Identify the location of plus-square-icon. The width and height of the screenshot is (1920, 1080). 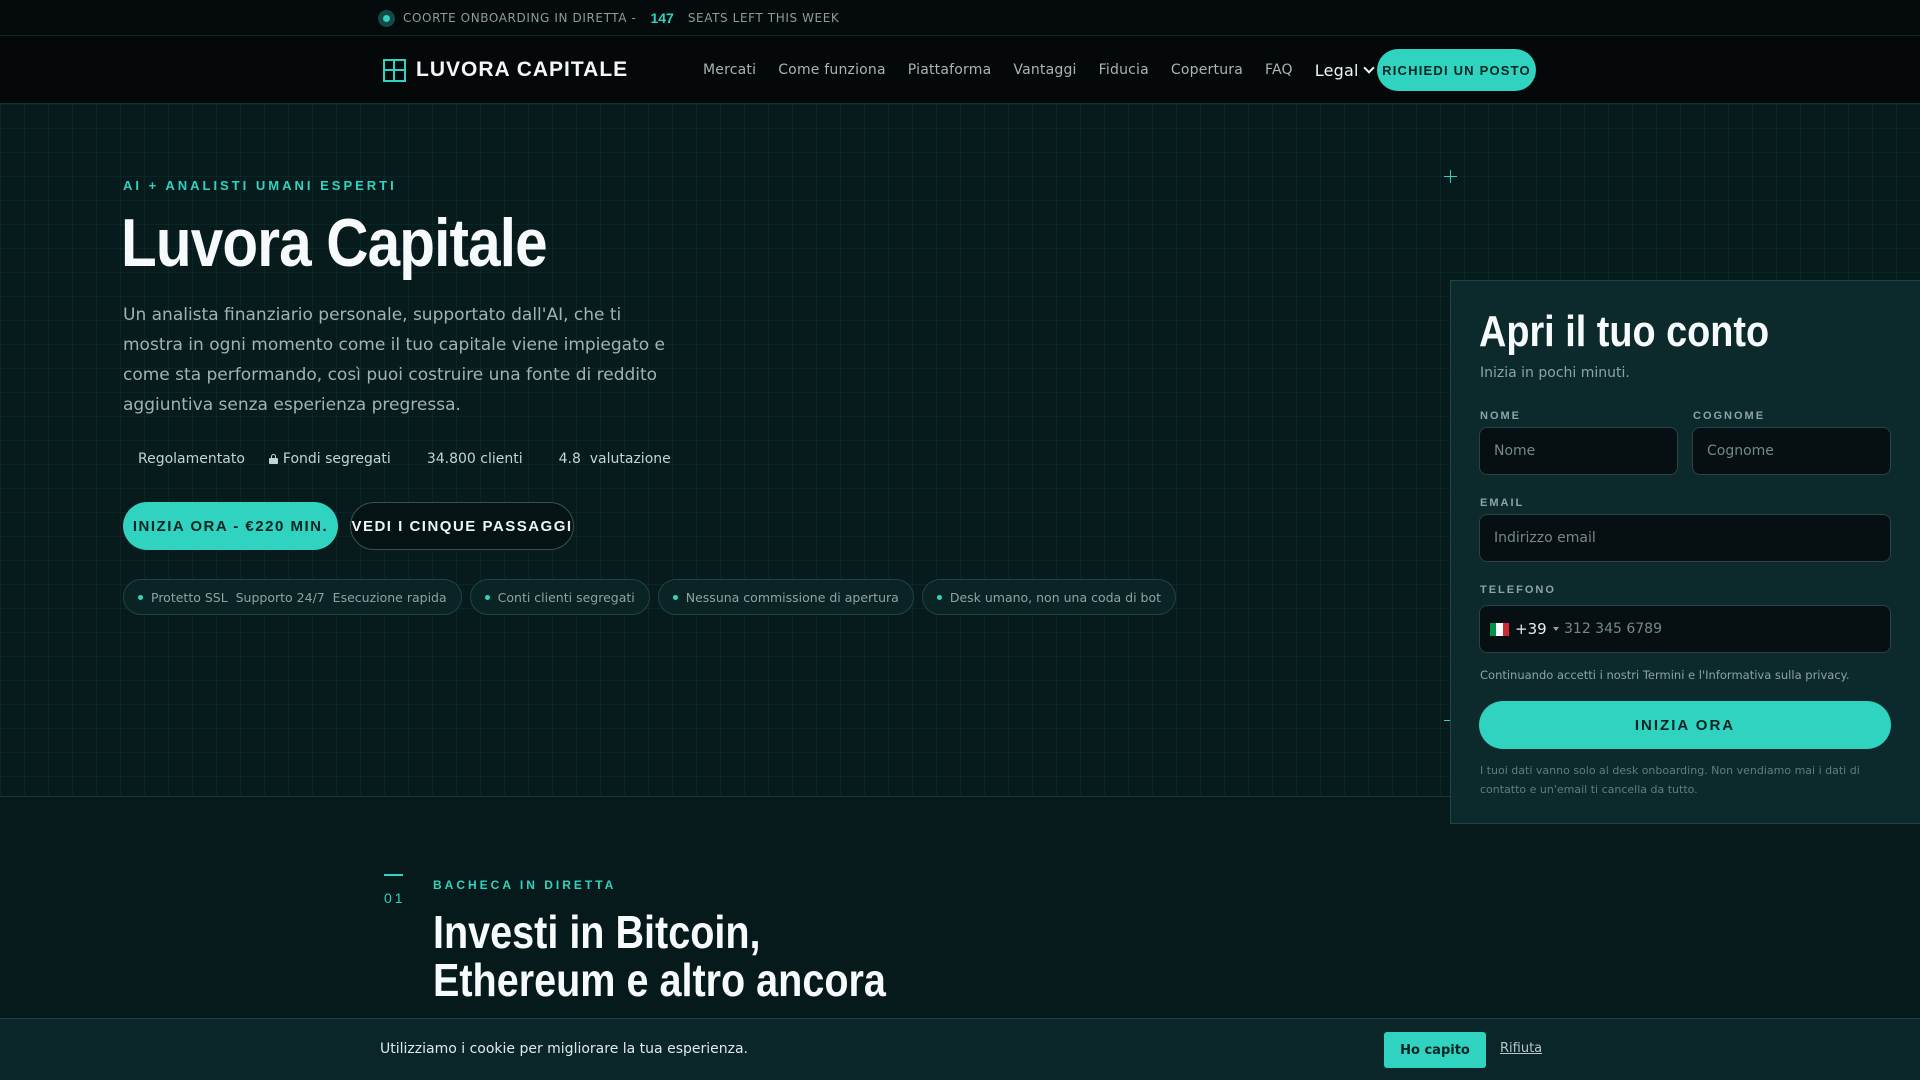
(394, 70).